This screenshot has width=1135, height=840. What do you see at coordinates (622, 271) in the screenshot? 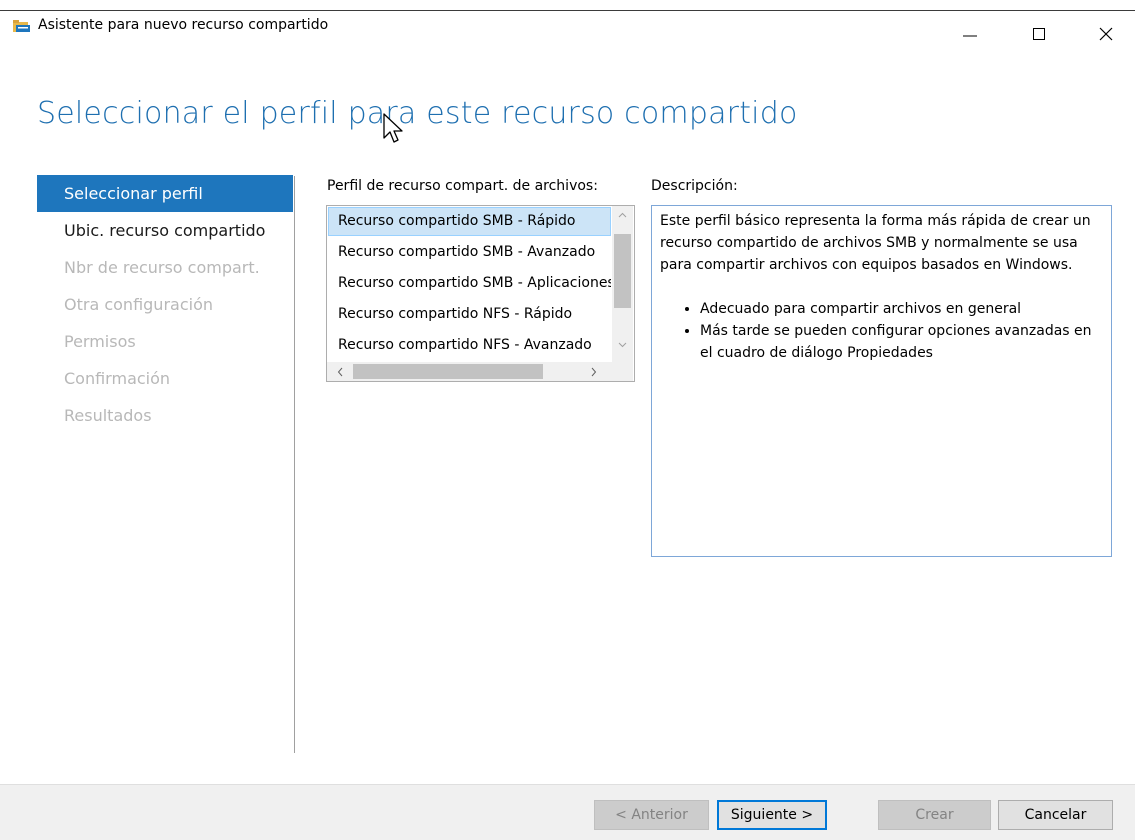
I see `vertical-scroll-thumb` at bounding box center [622, 271].